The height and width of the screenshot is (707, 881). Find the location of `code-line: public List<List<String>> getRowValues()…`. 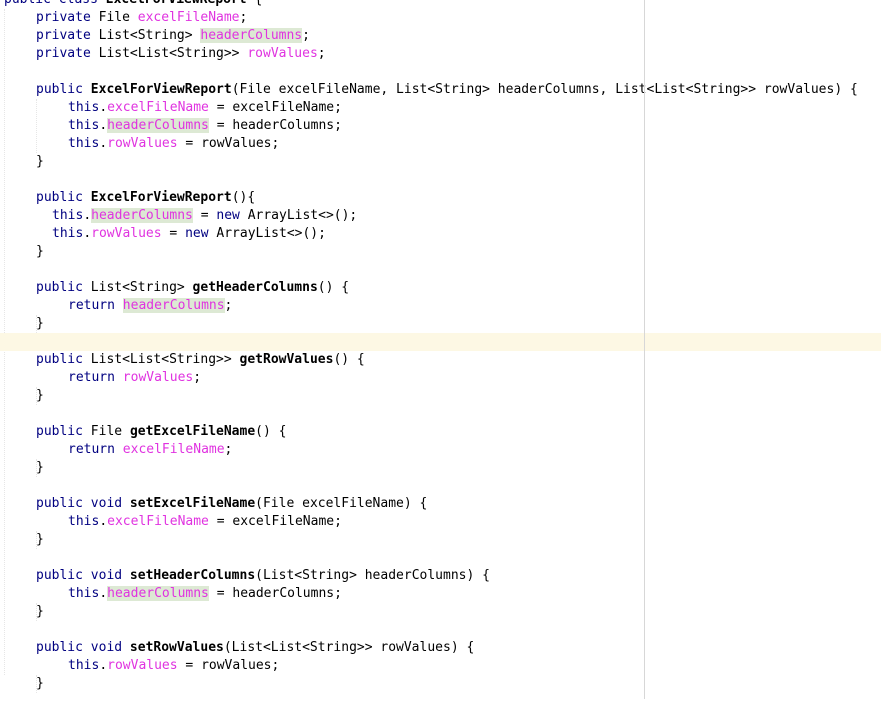

code-line: public List<List<String>> getRowValues()… is located at coordinates (440, 360).